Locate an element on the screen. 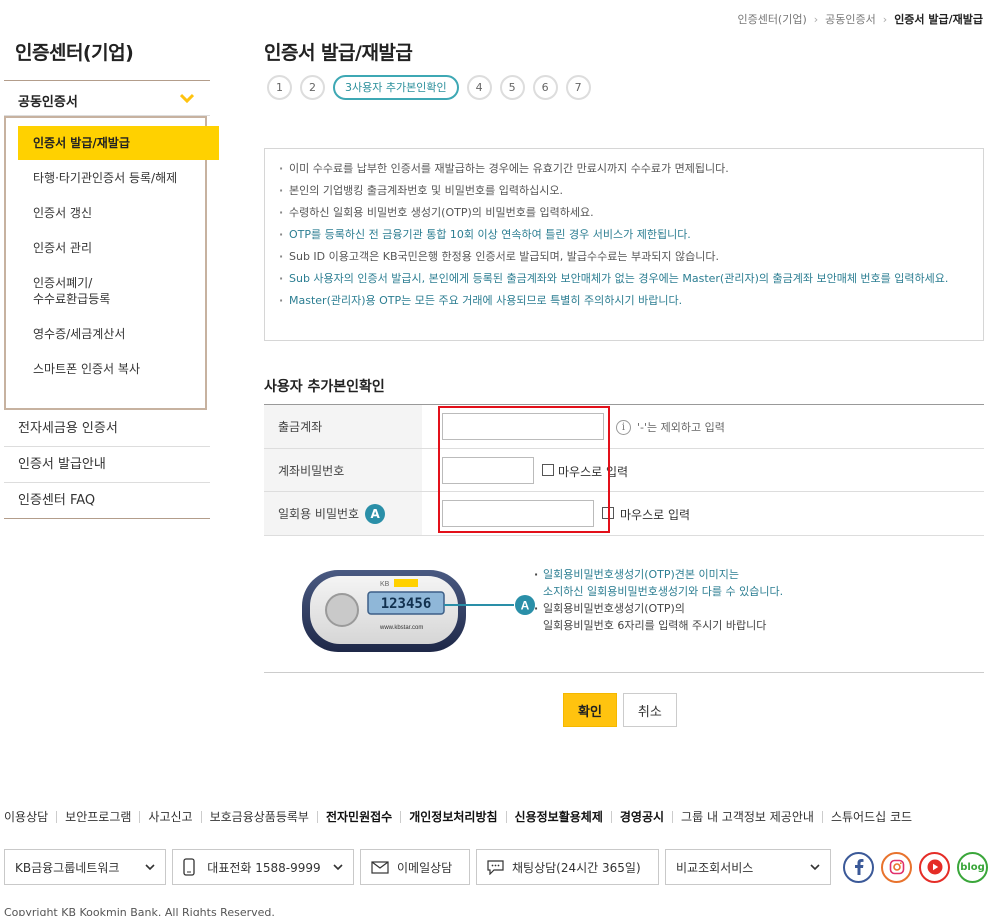  mail-icon is located at coordinates (380, 867).